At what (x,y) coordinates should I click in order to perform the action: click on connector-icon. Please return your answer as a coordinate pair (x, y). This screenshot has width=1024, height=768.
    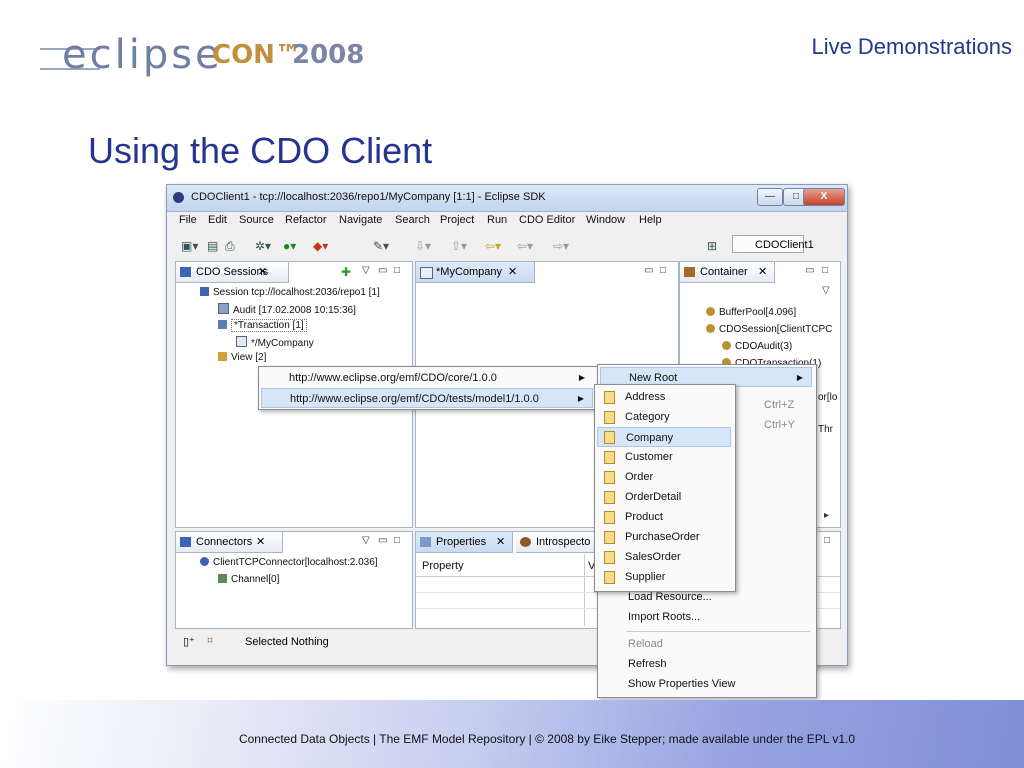
    Looking at the image, I should click on (185, 542).